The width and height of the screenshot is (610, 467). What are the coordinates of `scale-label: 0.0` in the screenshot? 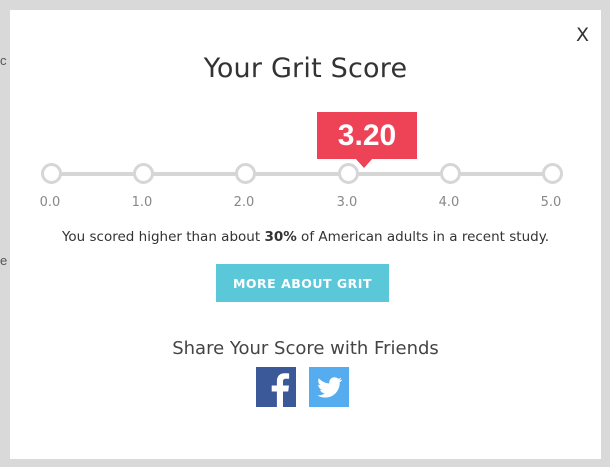 It's located at (50, 202).